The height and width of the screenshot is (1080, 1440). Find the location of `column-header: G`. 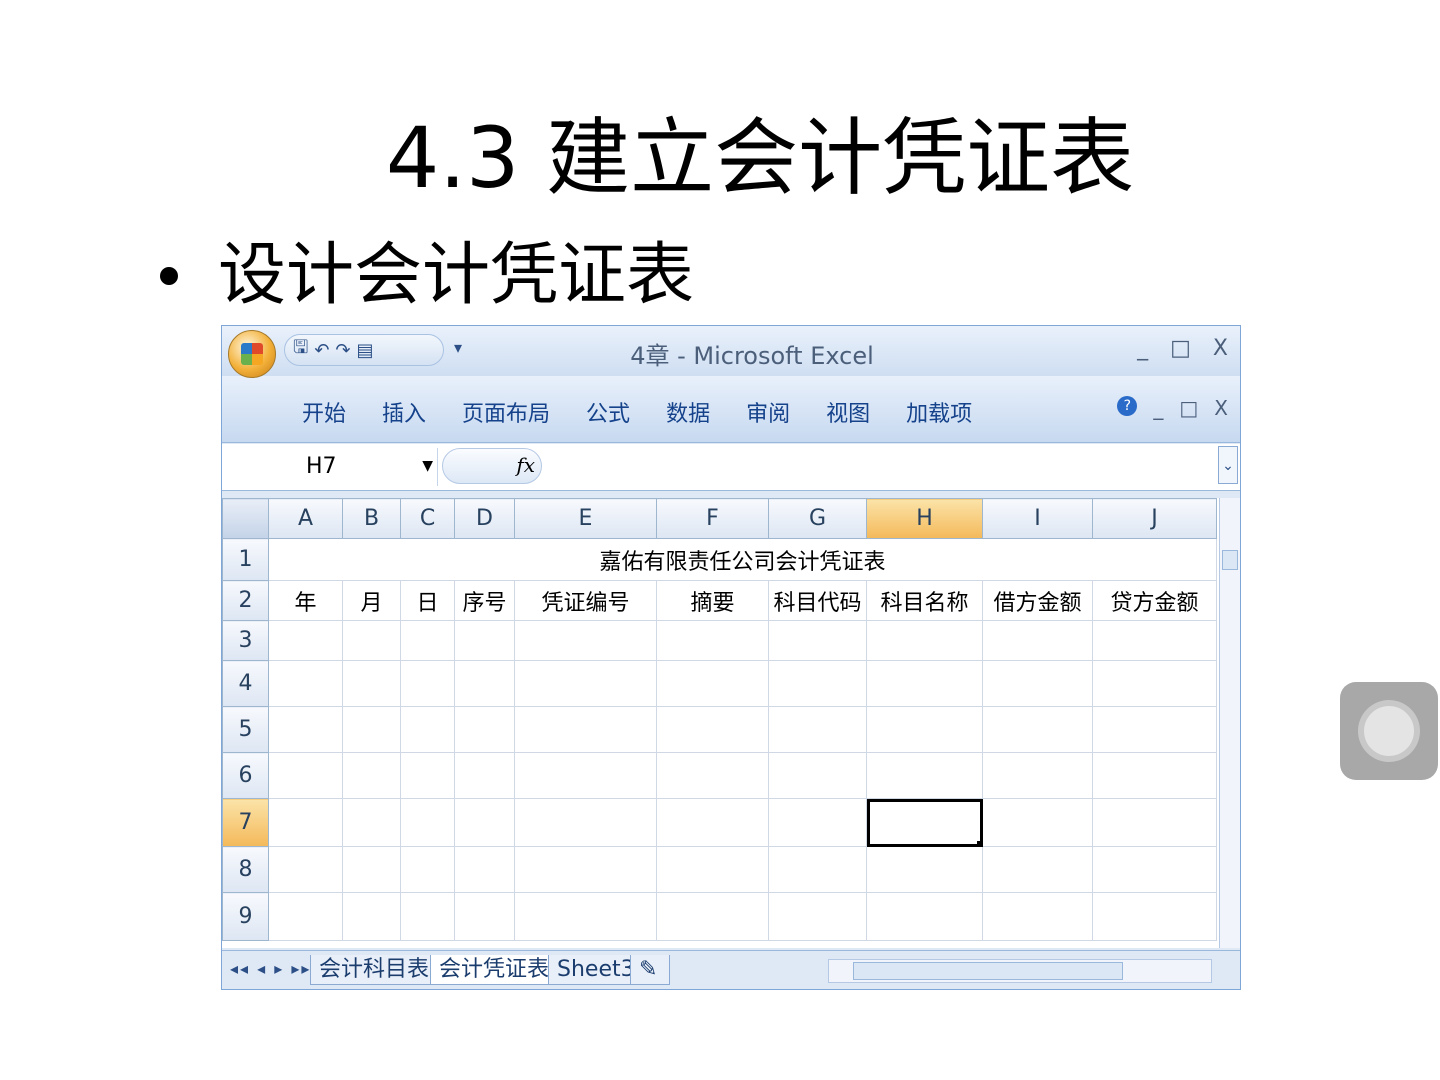

column-header: G is located at coordinates (817, 518).